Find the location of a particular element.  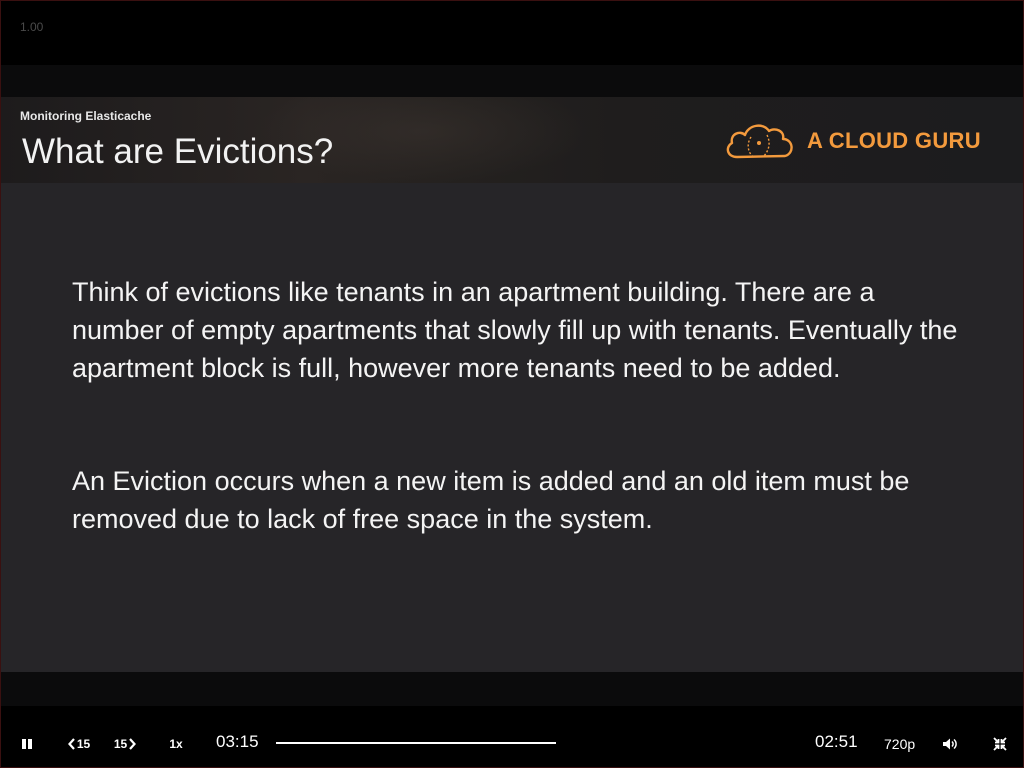

brand-logo: A CLOUD GURU is located at coordinates (852, 141).